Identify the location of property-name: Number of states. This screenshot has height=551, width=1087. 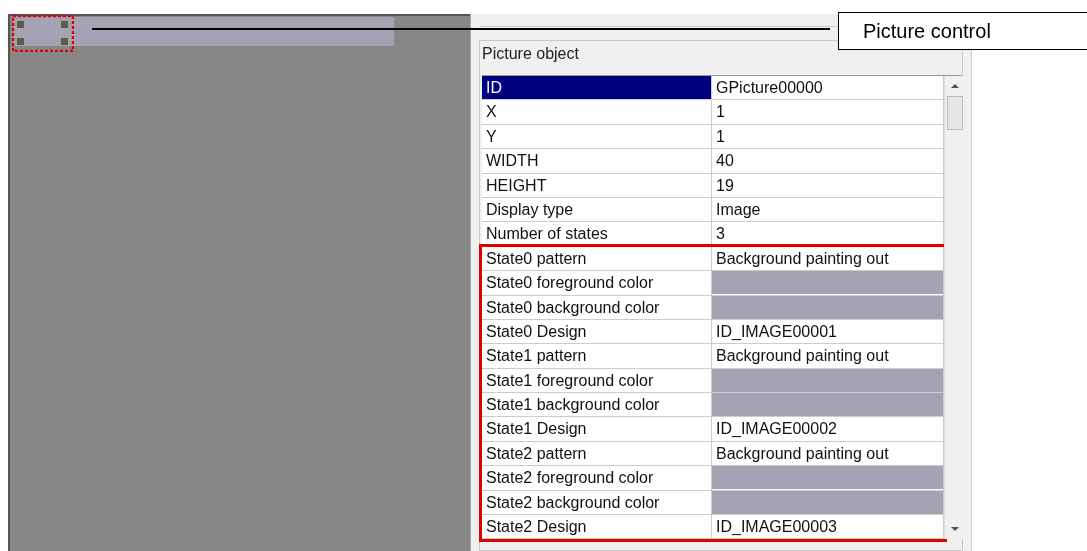
(597, 234).